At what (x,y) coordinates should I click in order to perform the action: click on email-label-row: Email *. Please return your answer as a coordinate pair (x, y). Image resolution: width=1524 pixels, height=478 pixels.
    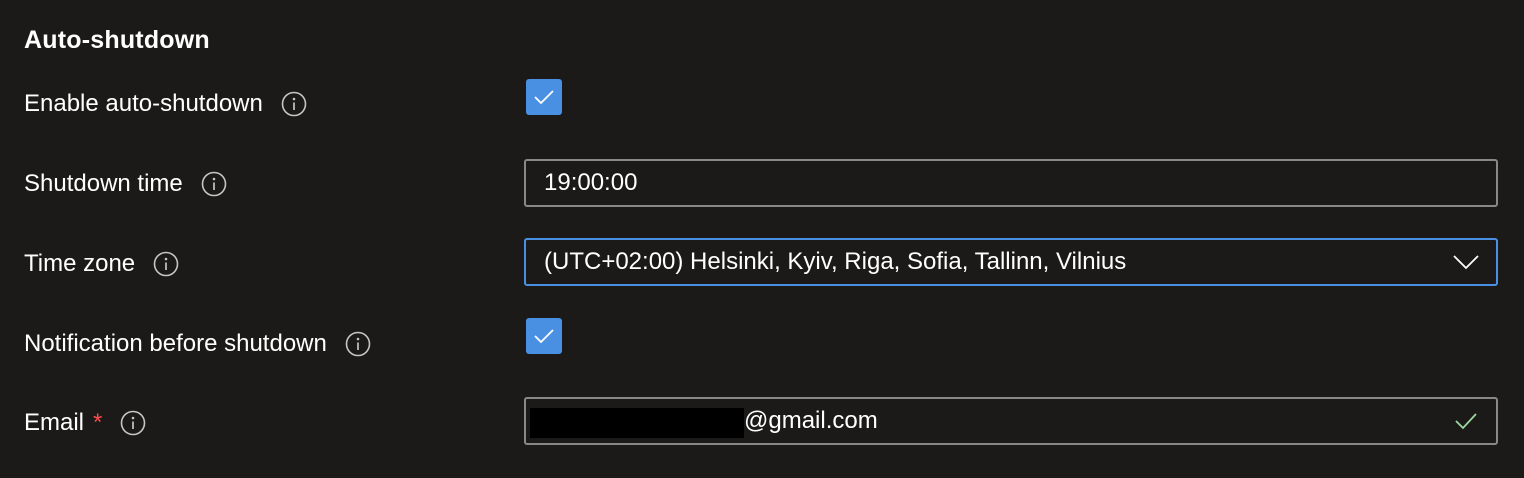
    Looking at the image, I should click on (85, 423).